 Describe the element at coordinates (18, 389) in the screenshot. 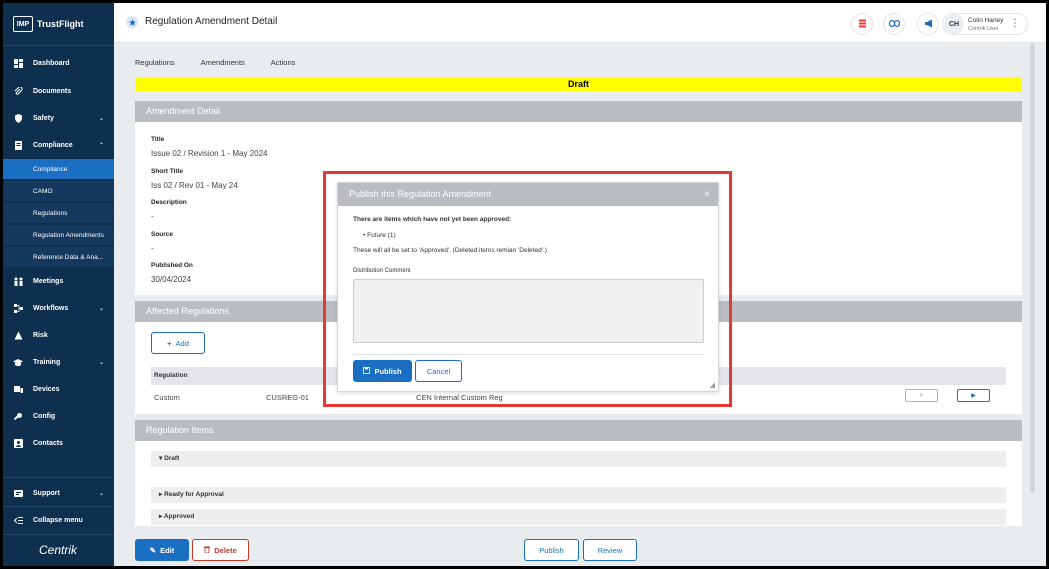

I see `devices-icon` at that location.